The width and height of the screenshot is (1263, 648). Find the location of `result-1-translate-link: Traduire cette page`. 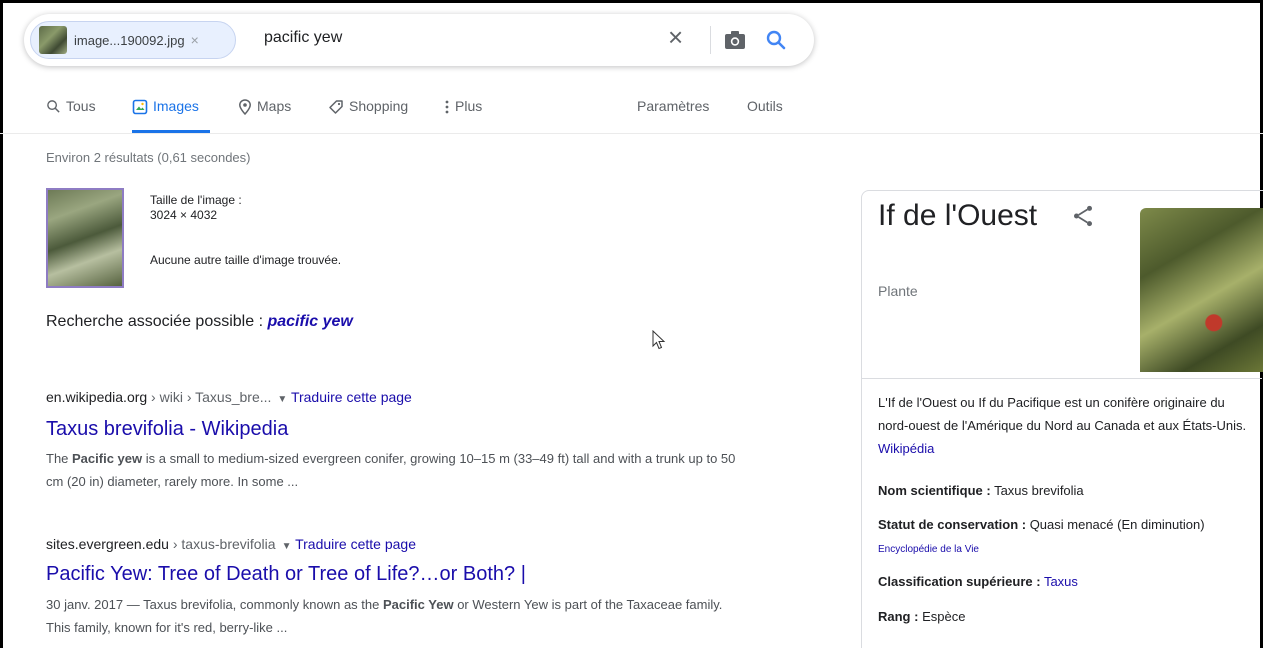

result-1-translate-link: Traduire cette page is located at coordinates (351, 397).